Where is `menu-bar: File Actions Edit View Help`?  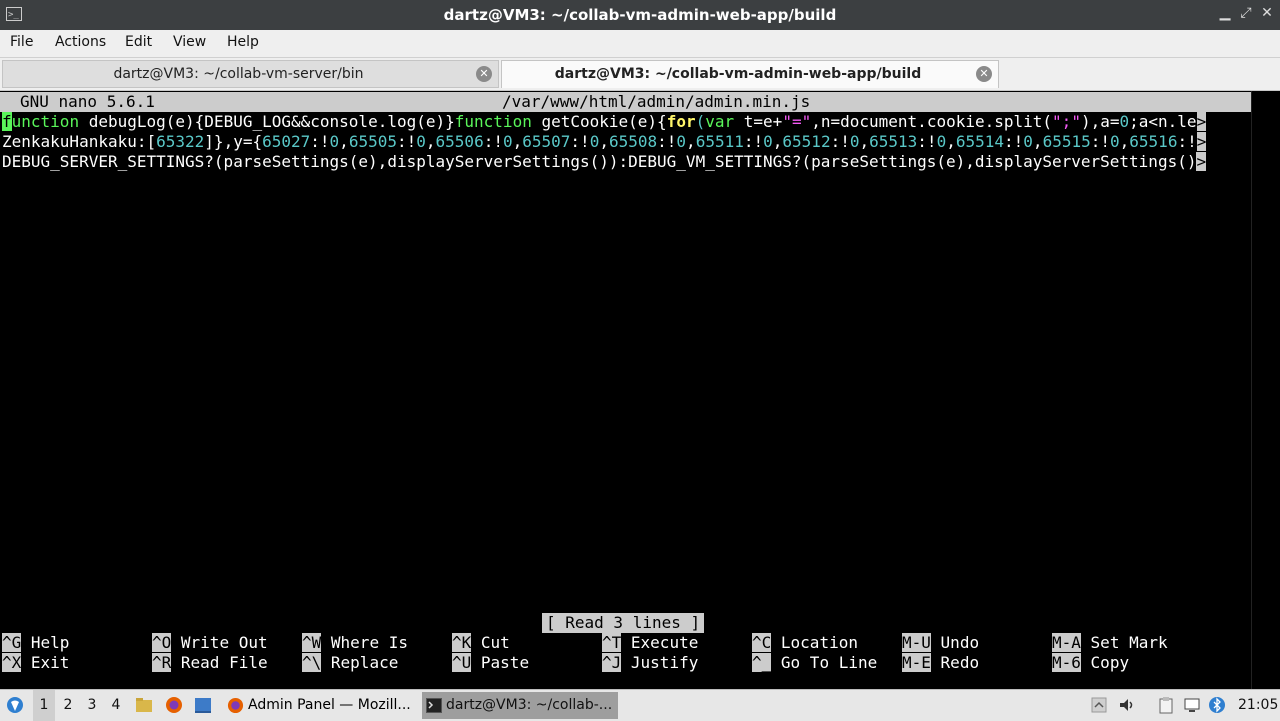
menu-bar: File Actions Edit View Help is located at coordinates (640, 44).